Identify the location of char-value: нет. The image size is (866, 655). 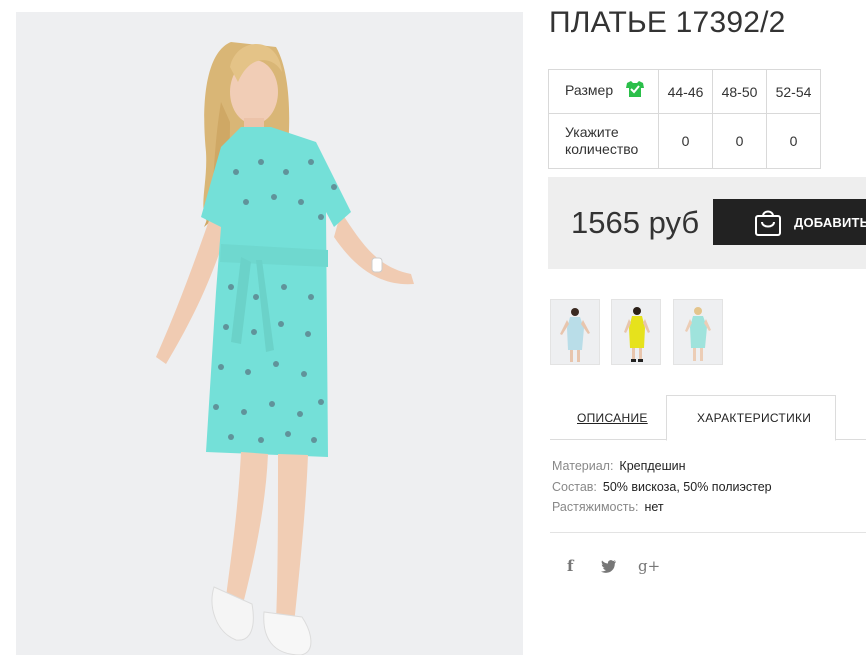
(654, 507).